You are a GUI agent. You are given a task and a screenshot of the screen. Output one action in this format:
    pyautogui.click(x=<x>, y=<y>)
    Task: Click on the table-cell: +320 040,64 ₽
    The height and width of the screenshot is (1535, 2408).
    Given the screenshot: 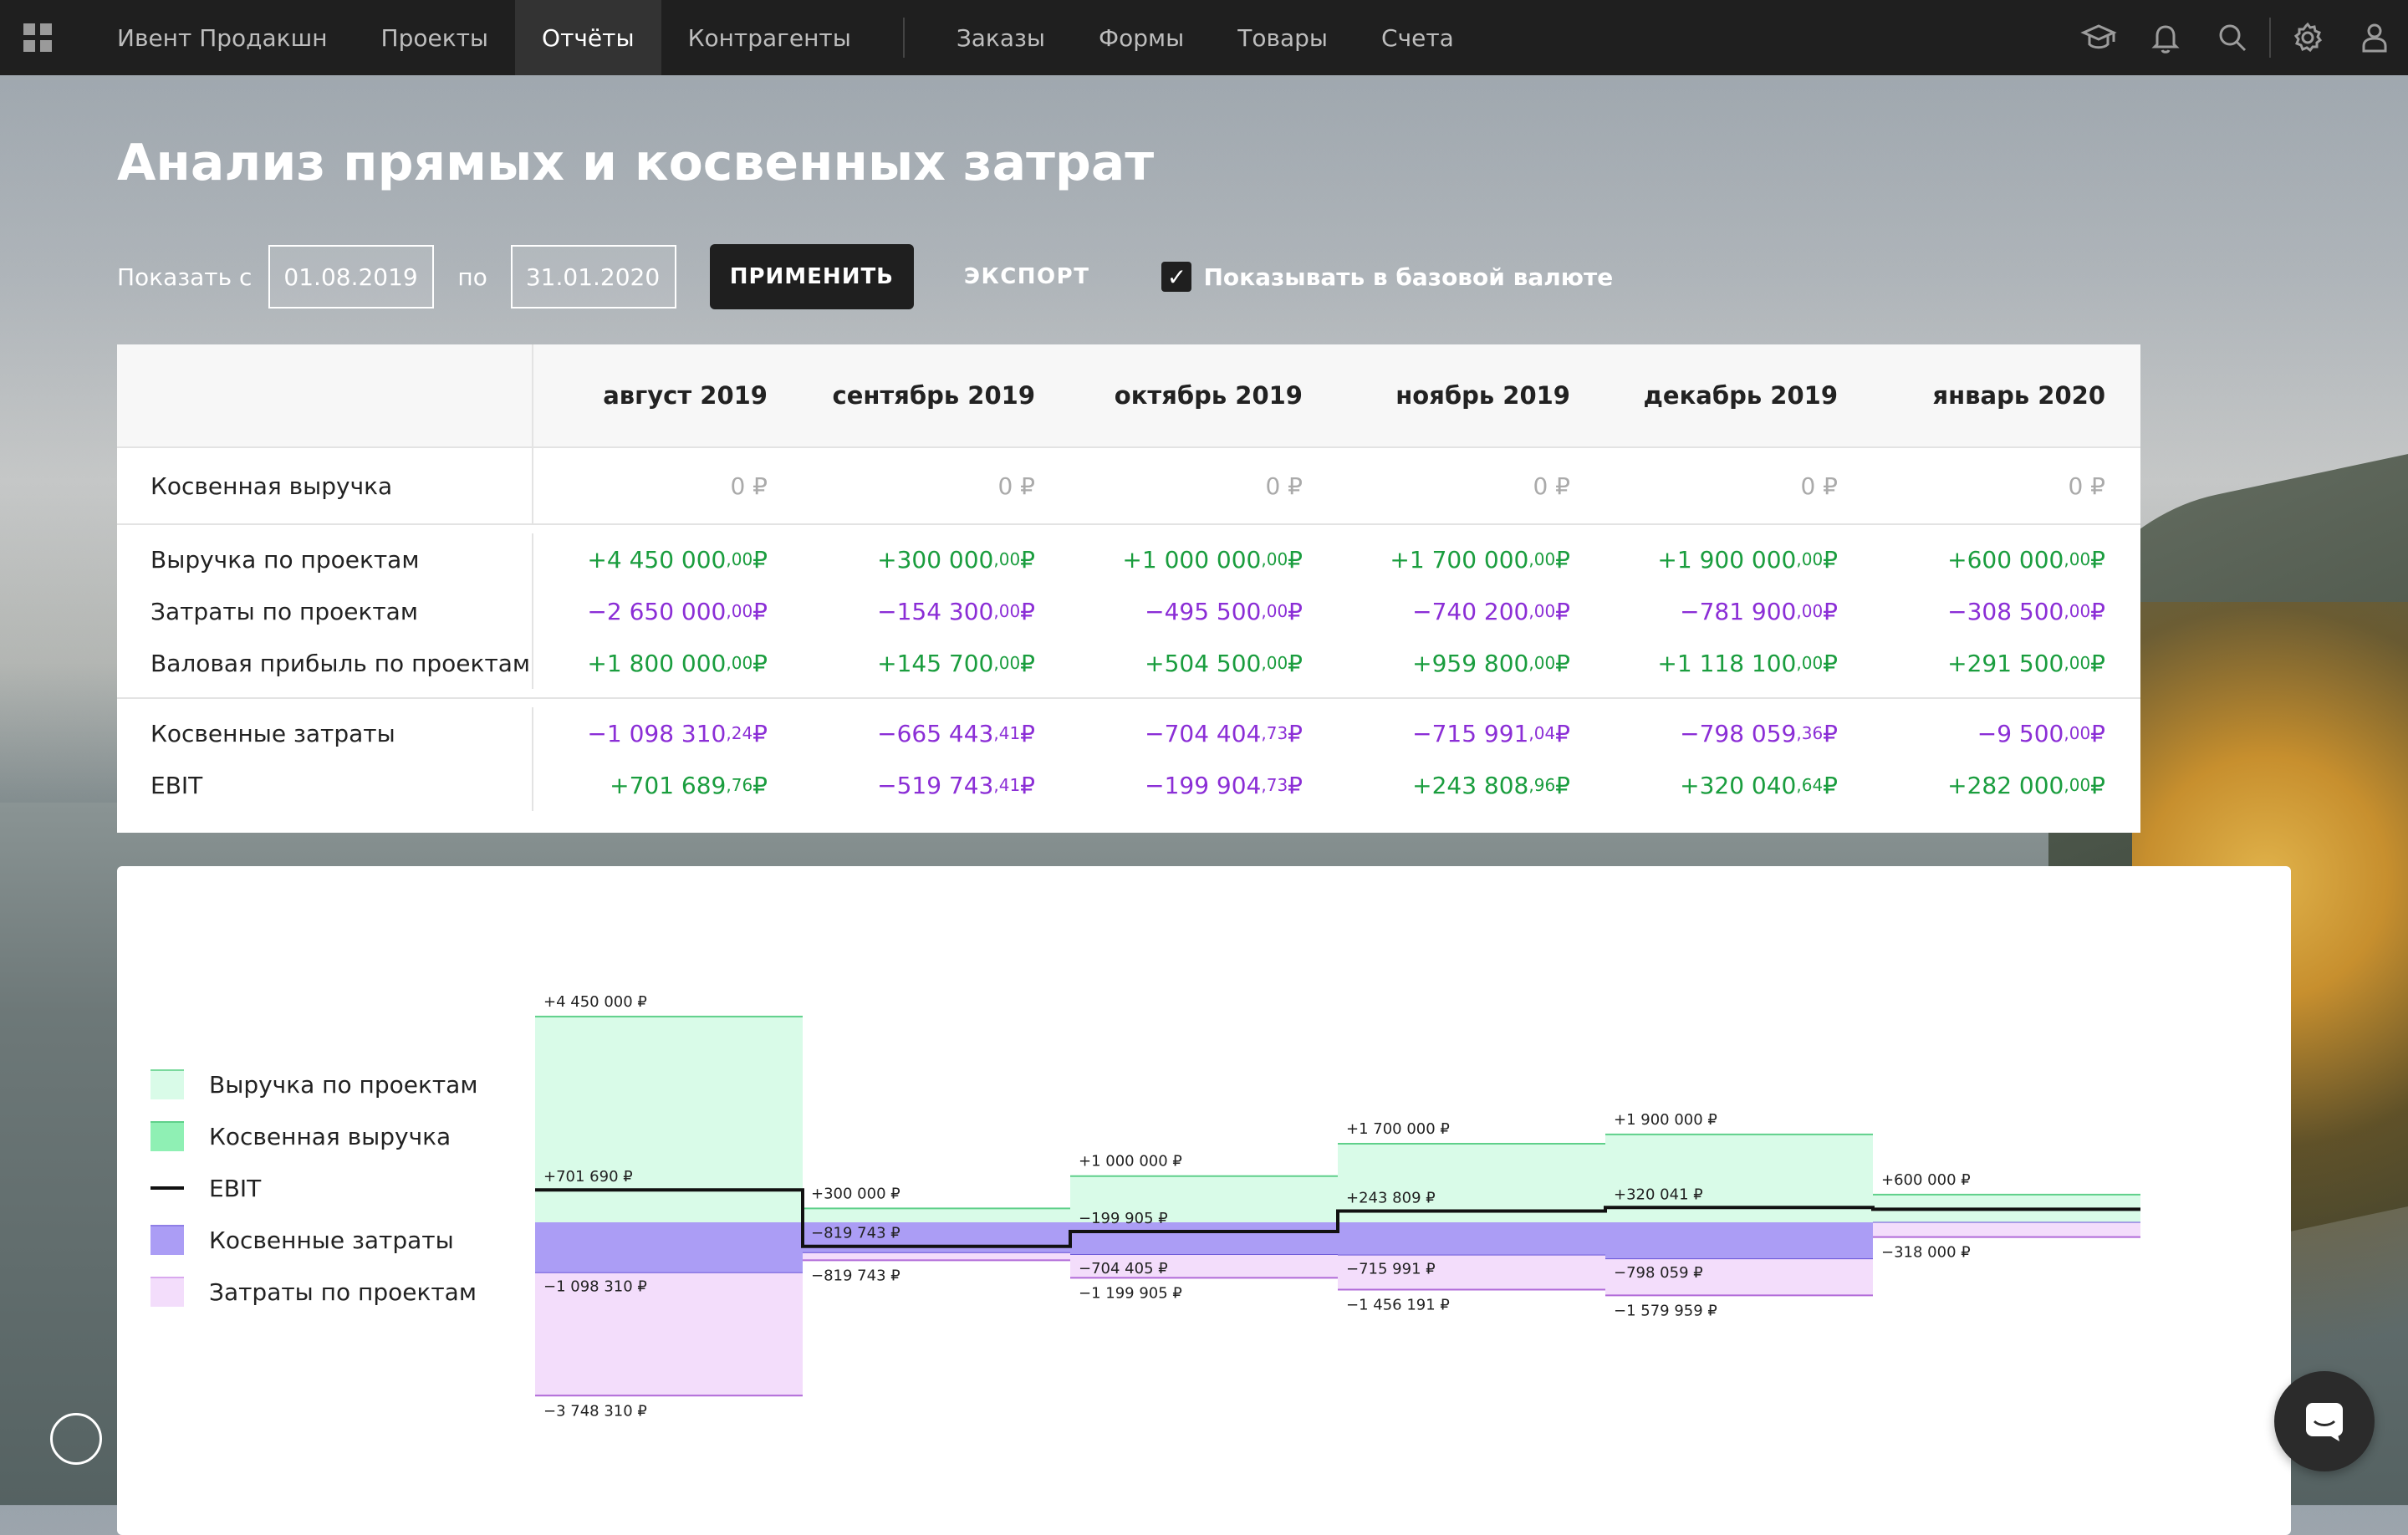 What is the action you would take?
    pyautogui.click(x=1737, y=785)
    